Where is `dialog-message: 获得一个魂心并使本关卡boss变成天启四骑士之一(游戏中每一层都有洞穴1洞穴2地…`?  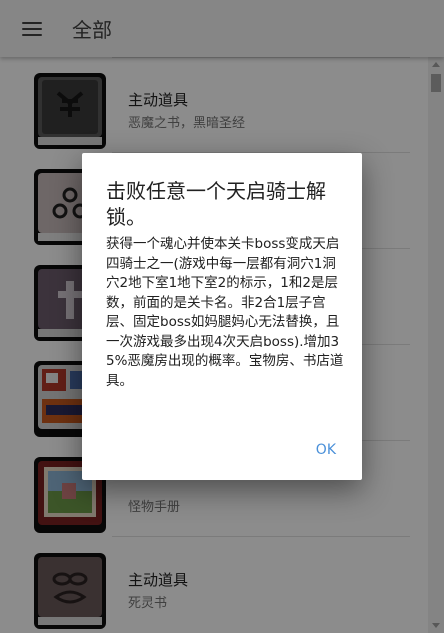
dialog-message: 获得一个魂心并使本关卡boss变成天启四骑士之一(游戏中每一层都有洞穴1洞穴2地… is located at coordinates (225, 312).